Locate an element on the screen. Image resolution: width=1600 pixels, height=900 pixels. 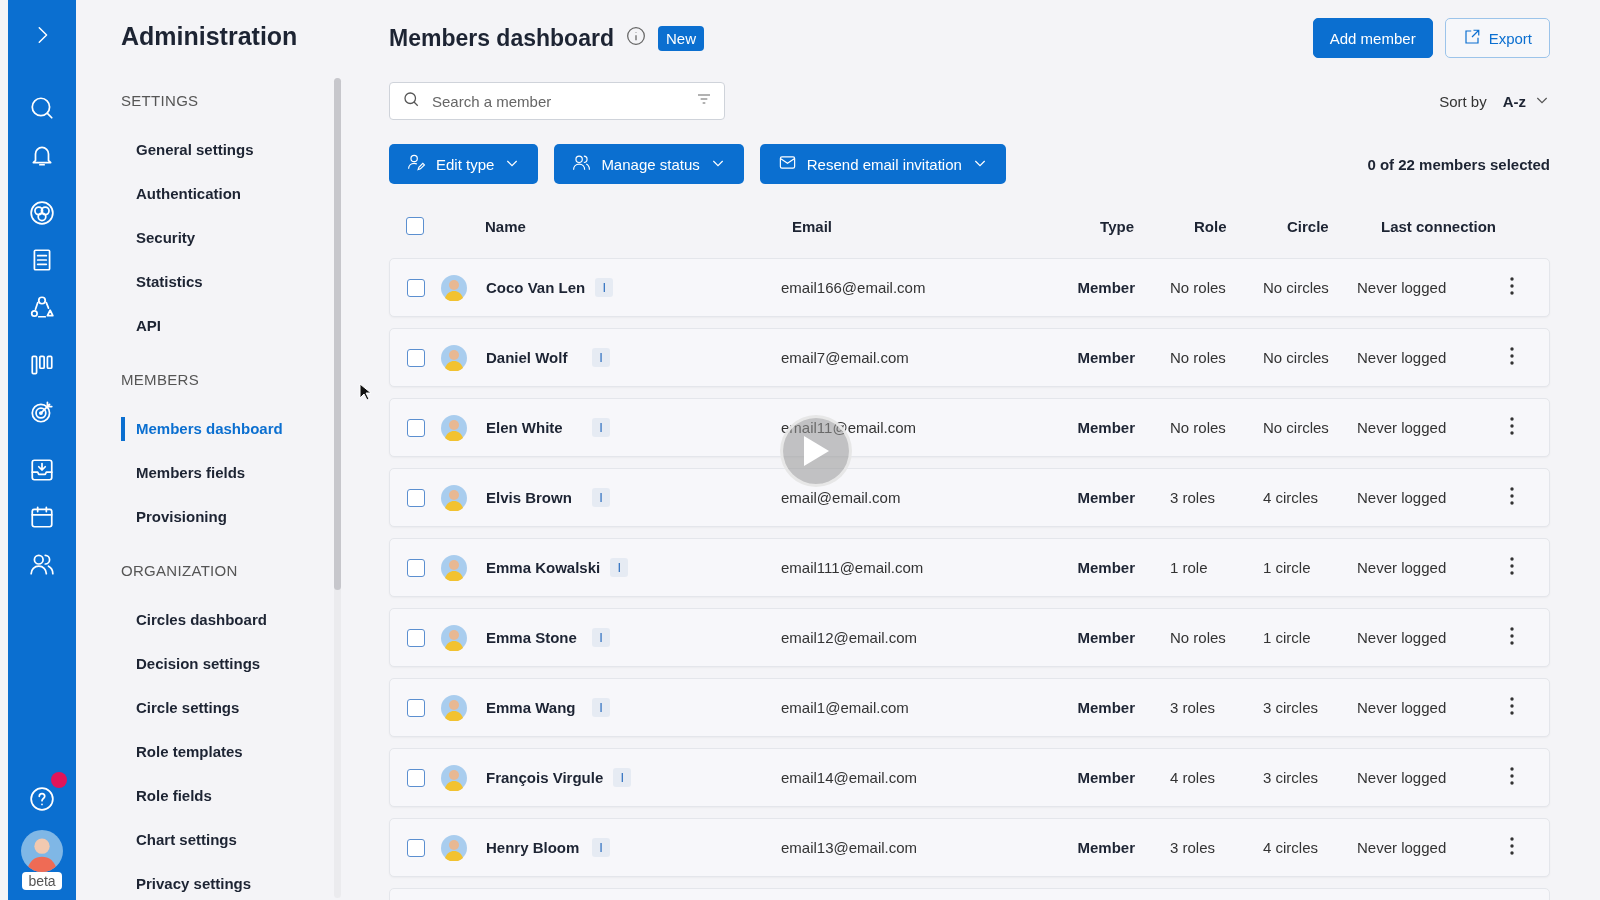
section-heading: ORGANIZATION is located at coordinates (179, 570).